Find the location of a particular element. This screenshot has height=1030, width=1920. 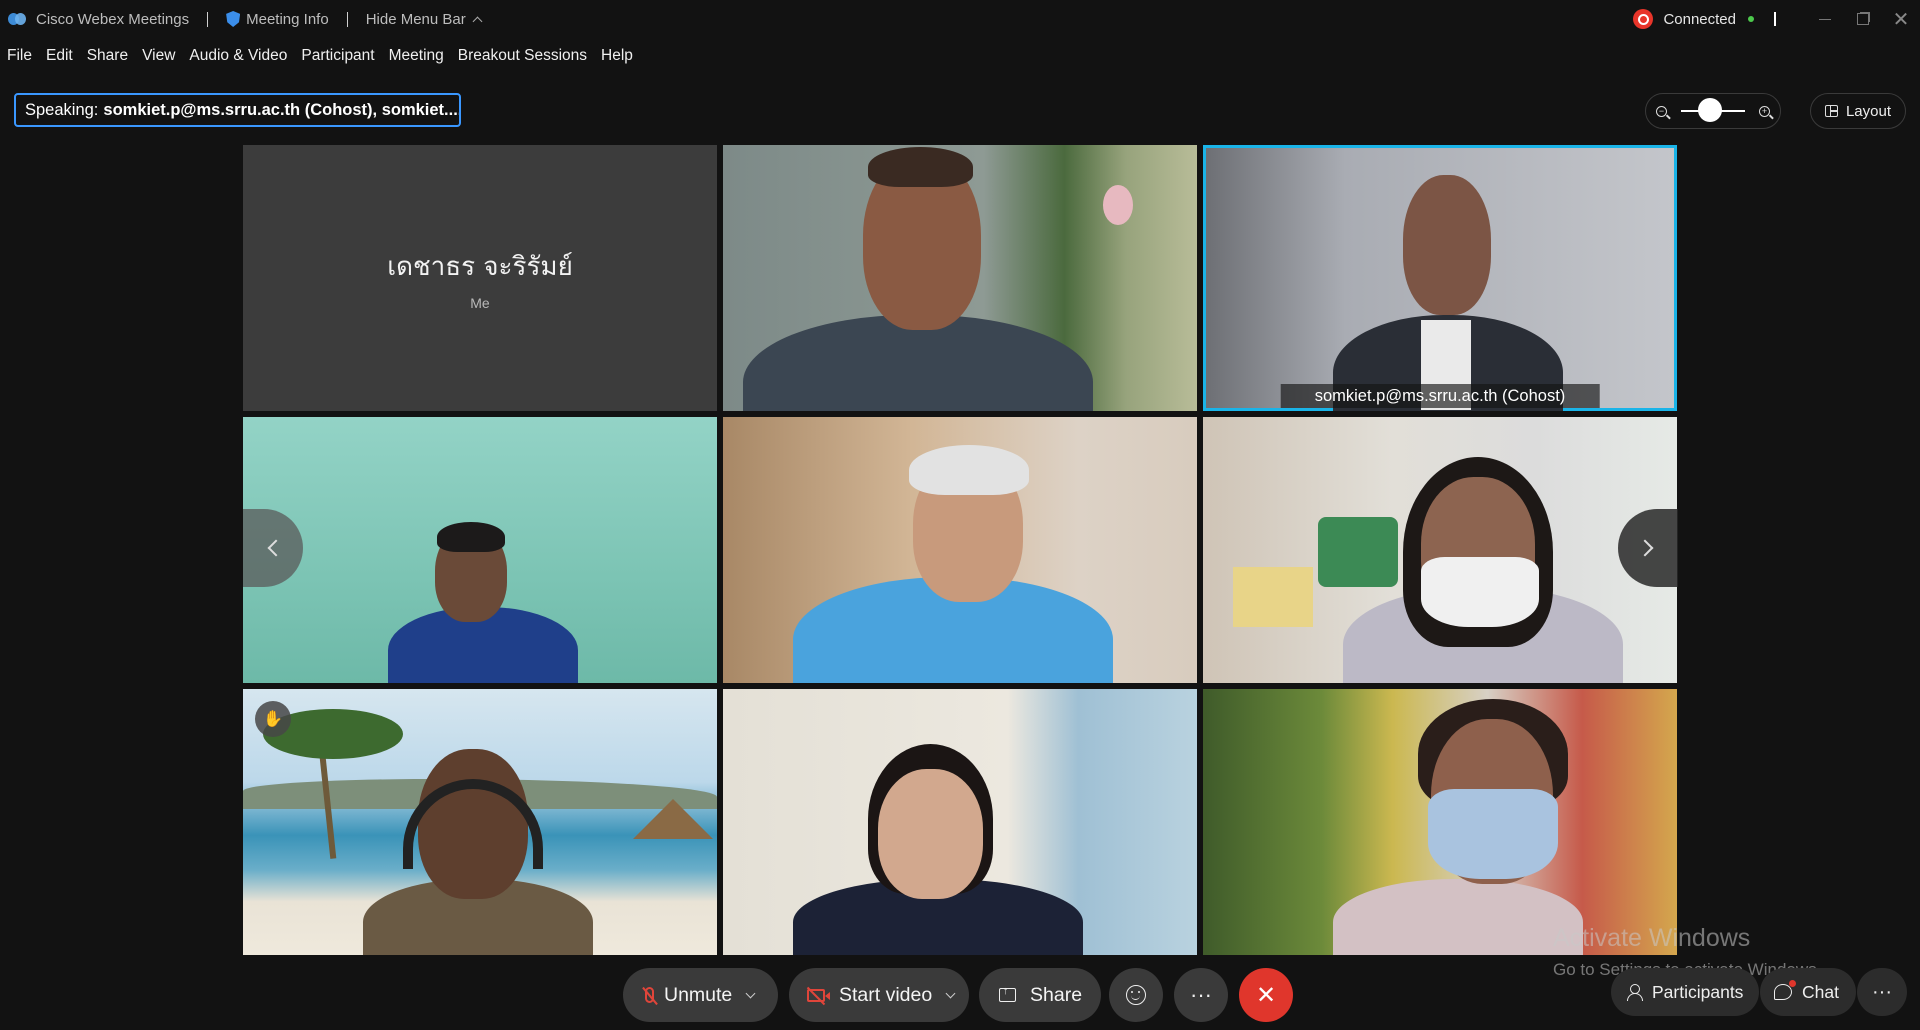

unread-badge is located at coordinates (1792, 983).